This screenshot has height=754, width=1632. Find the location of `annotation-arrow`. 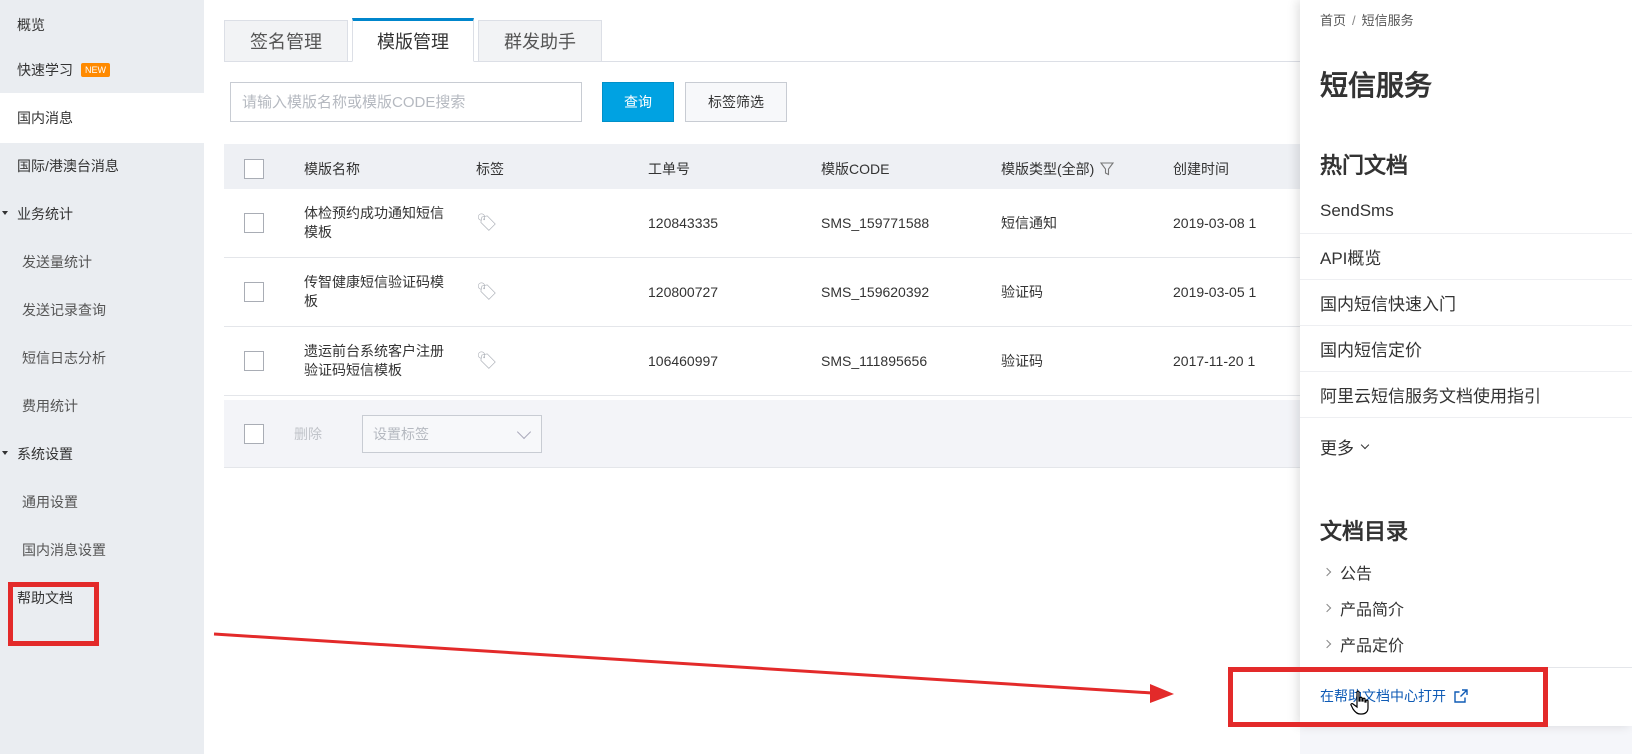

annotation-arrow is located at coordinates (693, 667).